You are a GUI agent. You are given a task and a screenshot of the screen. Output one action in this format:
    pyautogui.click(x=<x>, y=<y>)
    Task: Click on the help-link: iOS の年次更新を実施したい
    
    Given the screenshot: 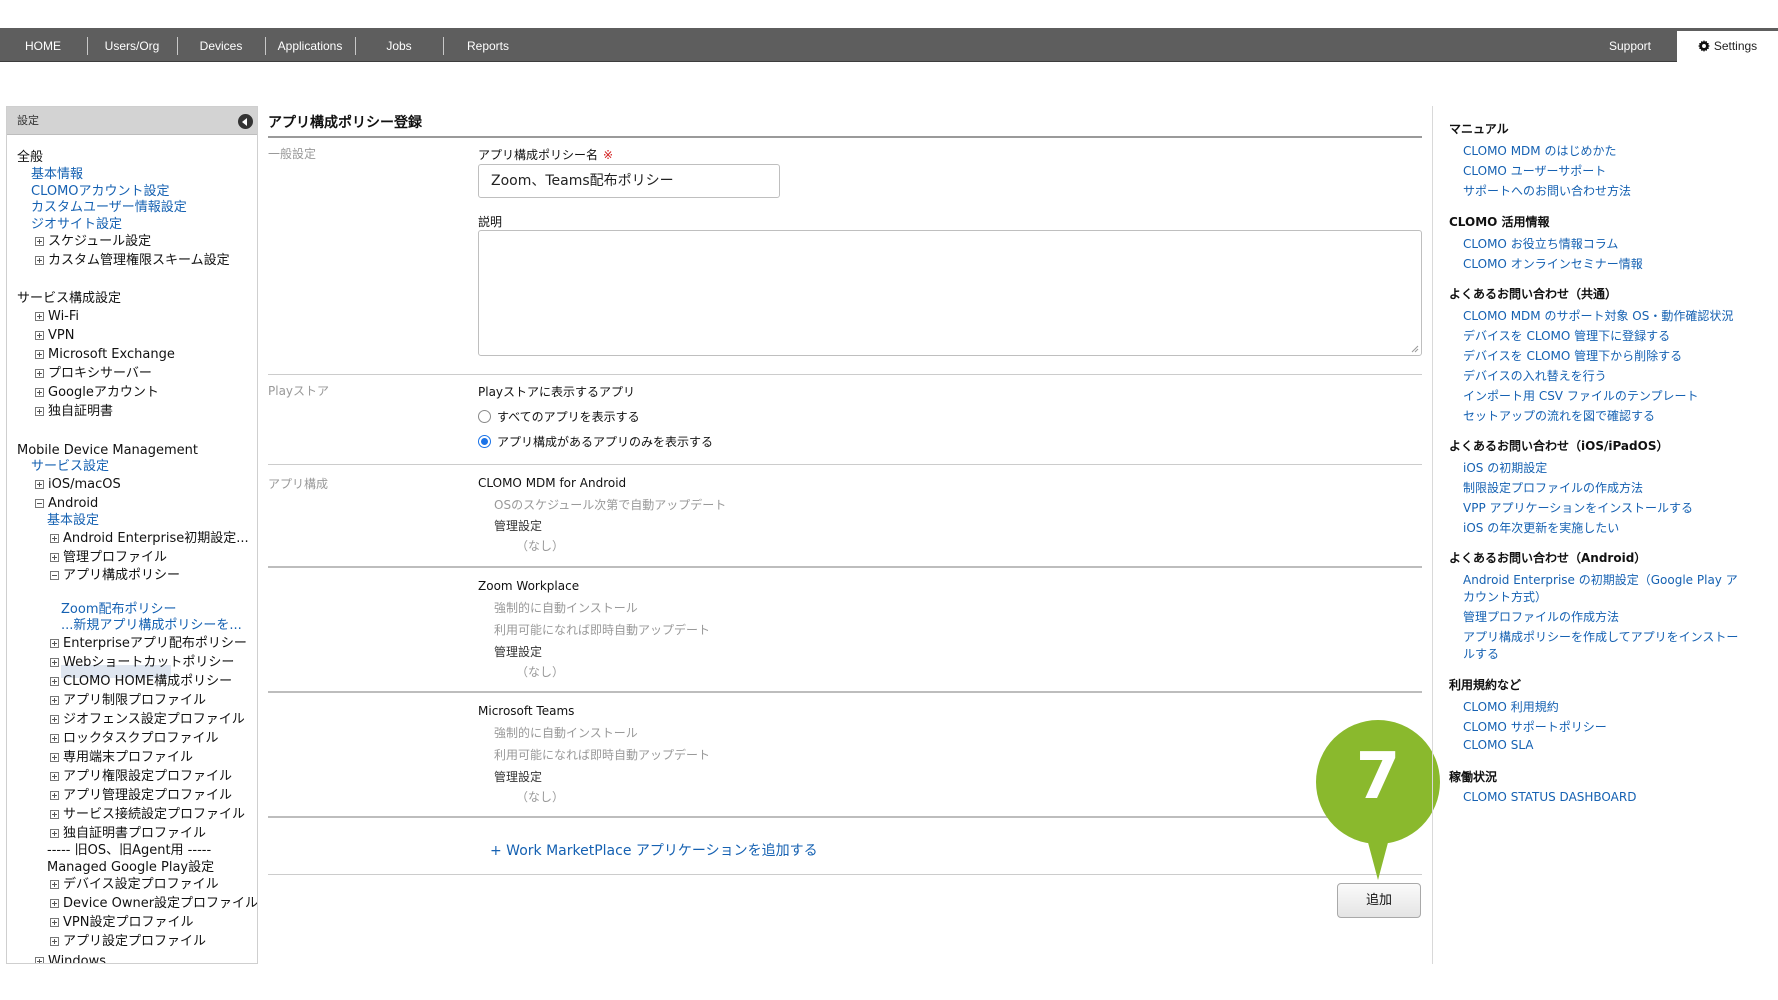 What is the action you would take?
    pyautogui.click(x=1541, y=527)
    